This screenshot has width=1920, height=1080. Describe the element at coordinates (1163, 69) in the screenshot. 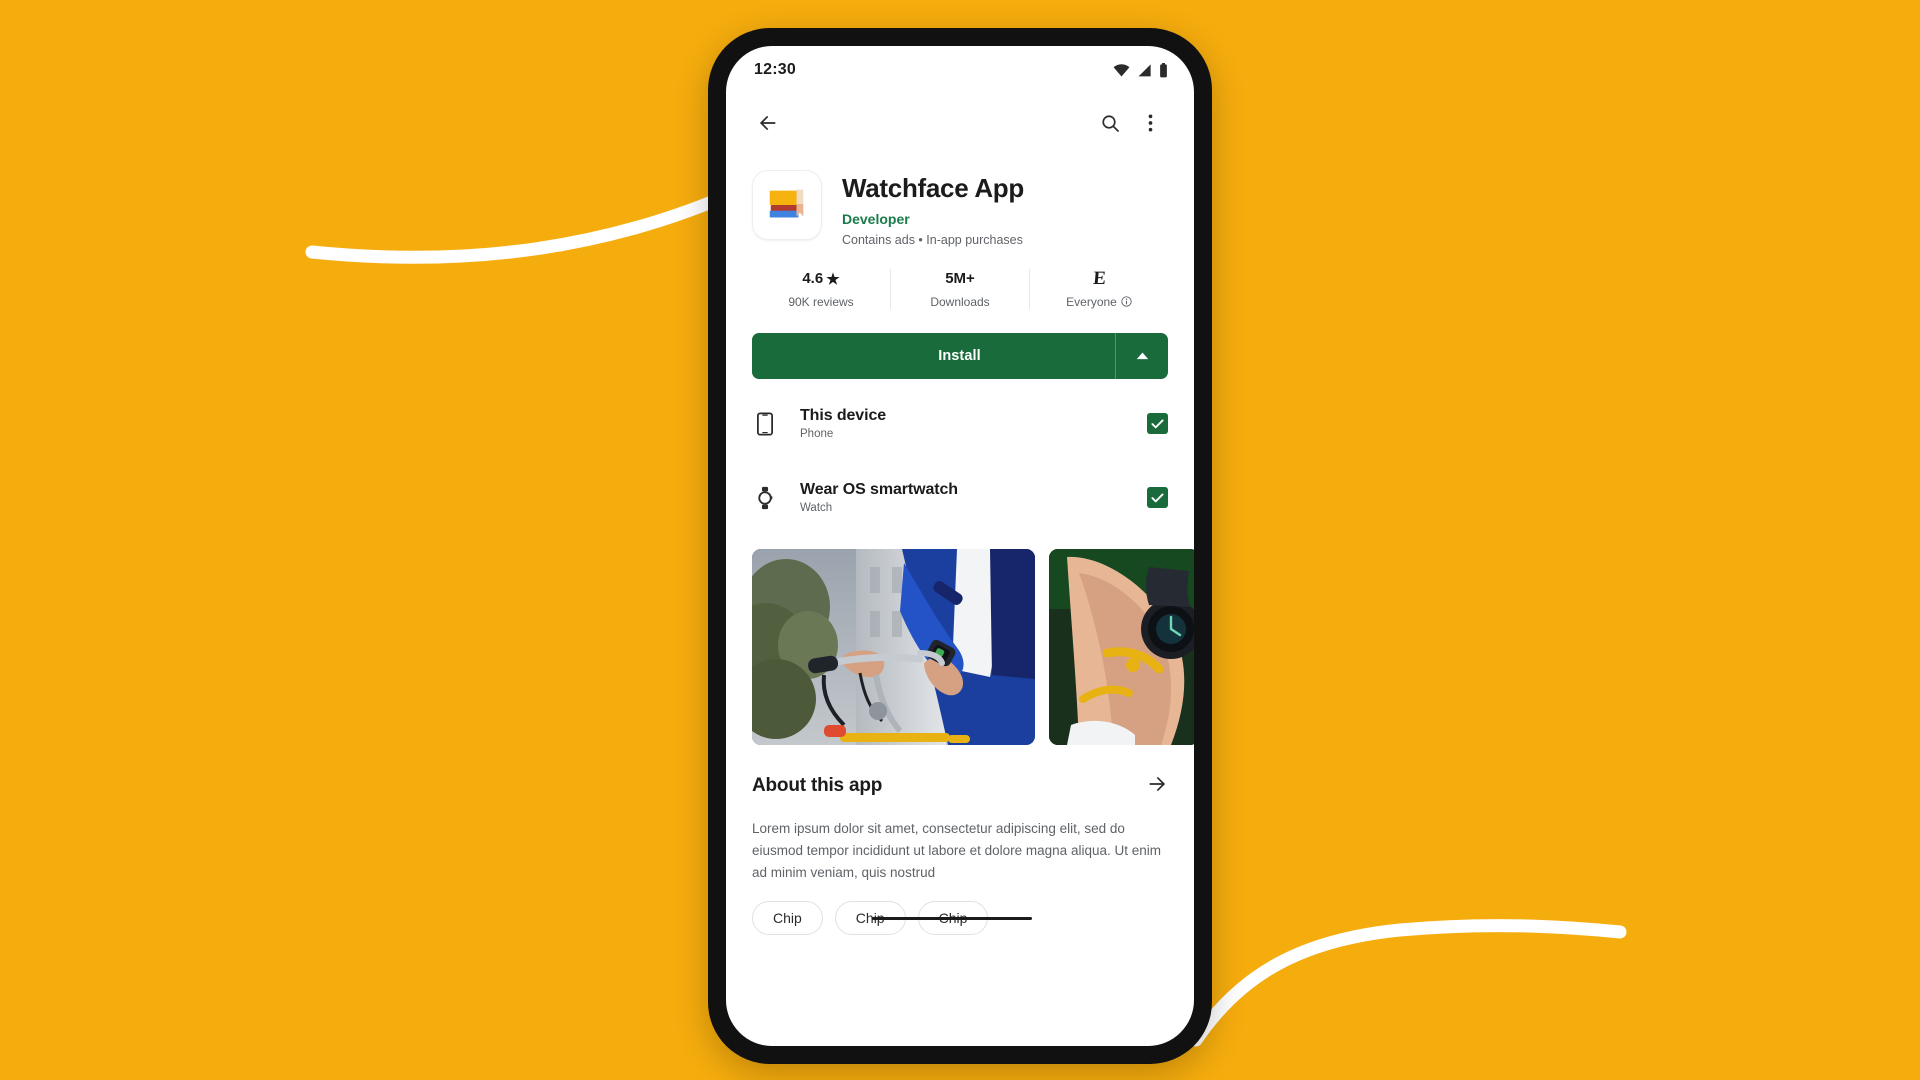

I see `battery-icon` at that location.